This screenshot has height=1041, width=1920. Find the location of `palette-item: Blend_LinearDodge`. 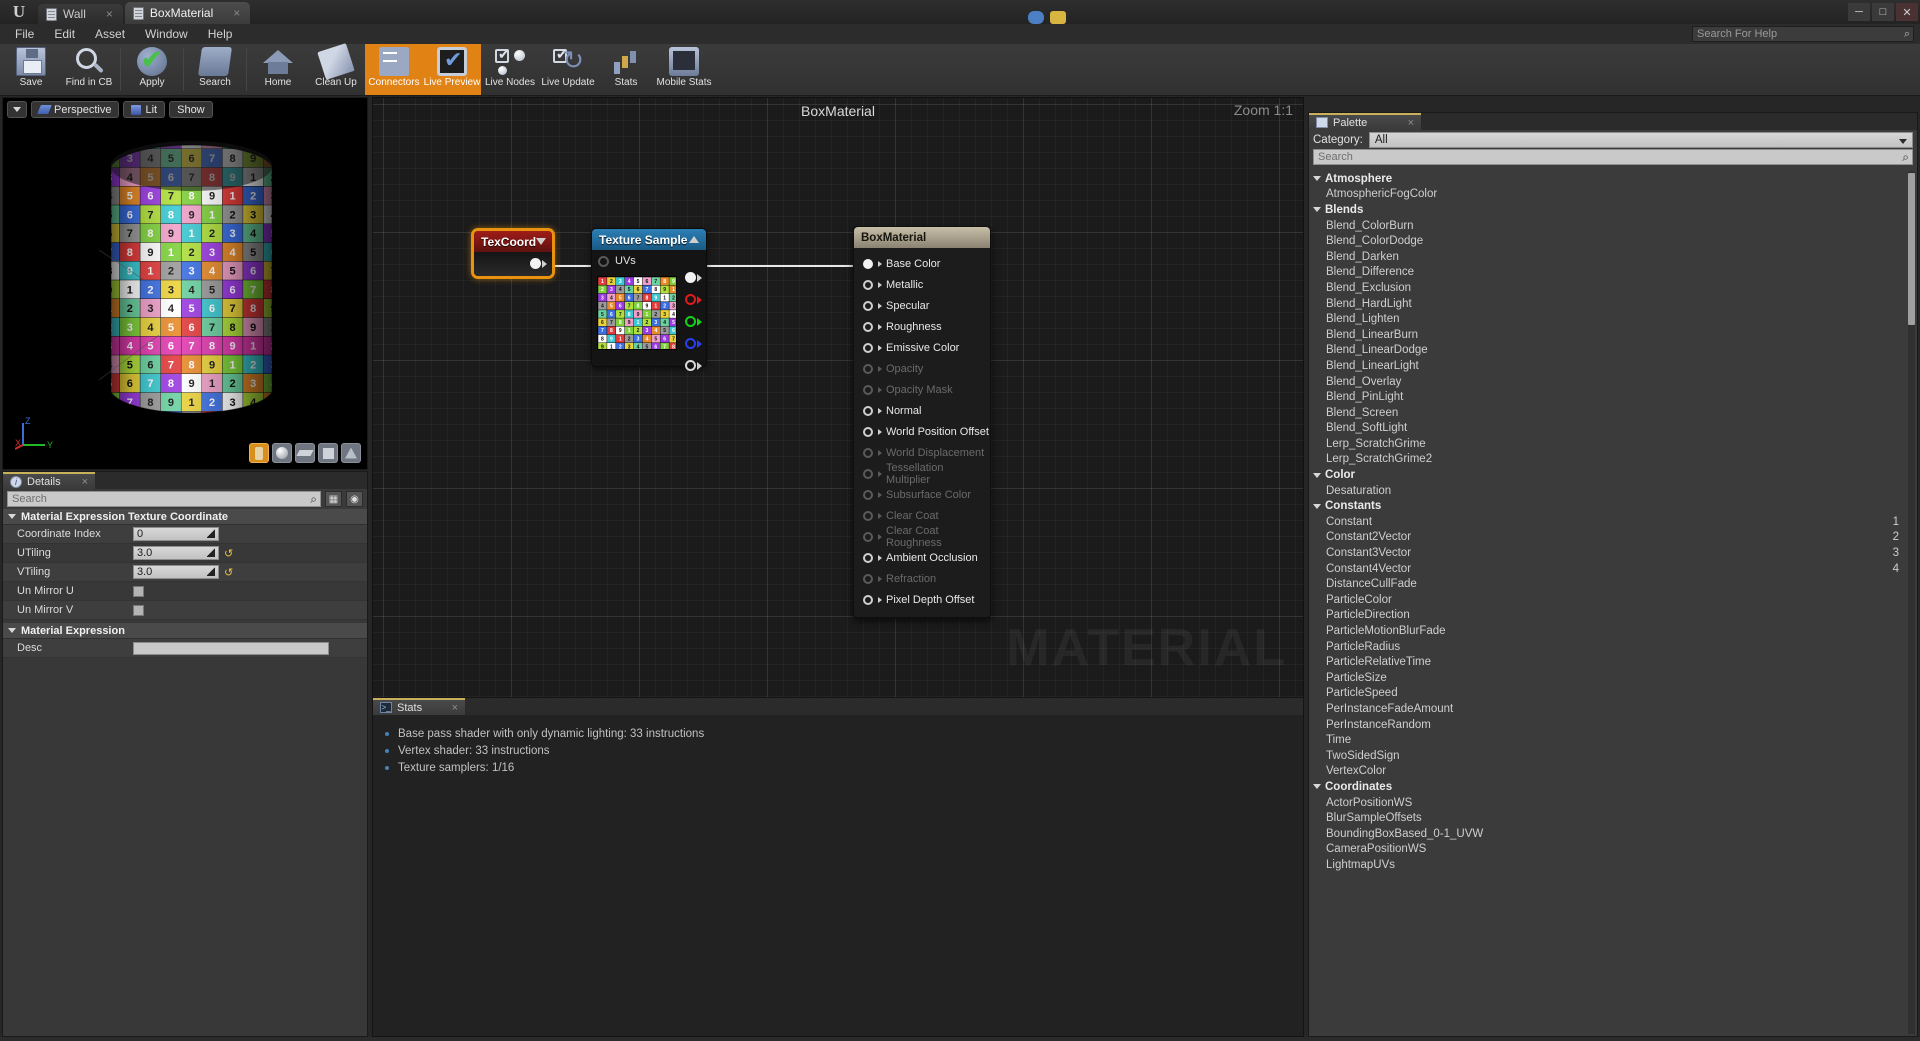

palette-item: Blend_LinearDodge is located at coordinates (1613, 351).